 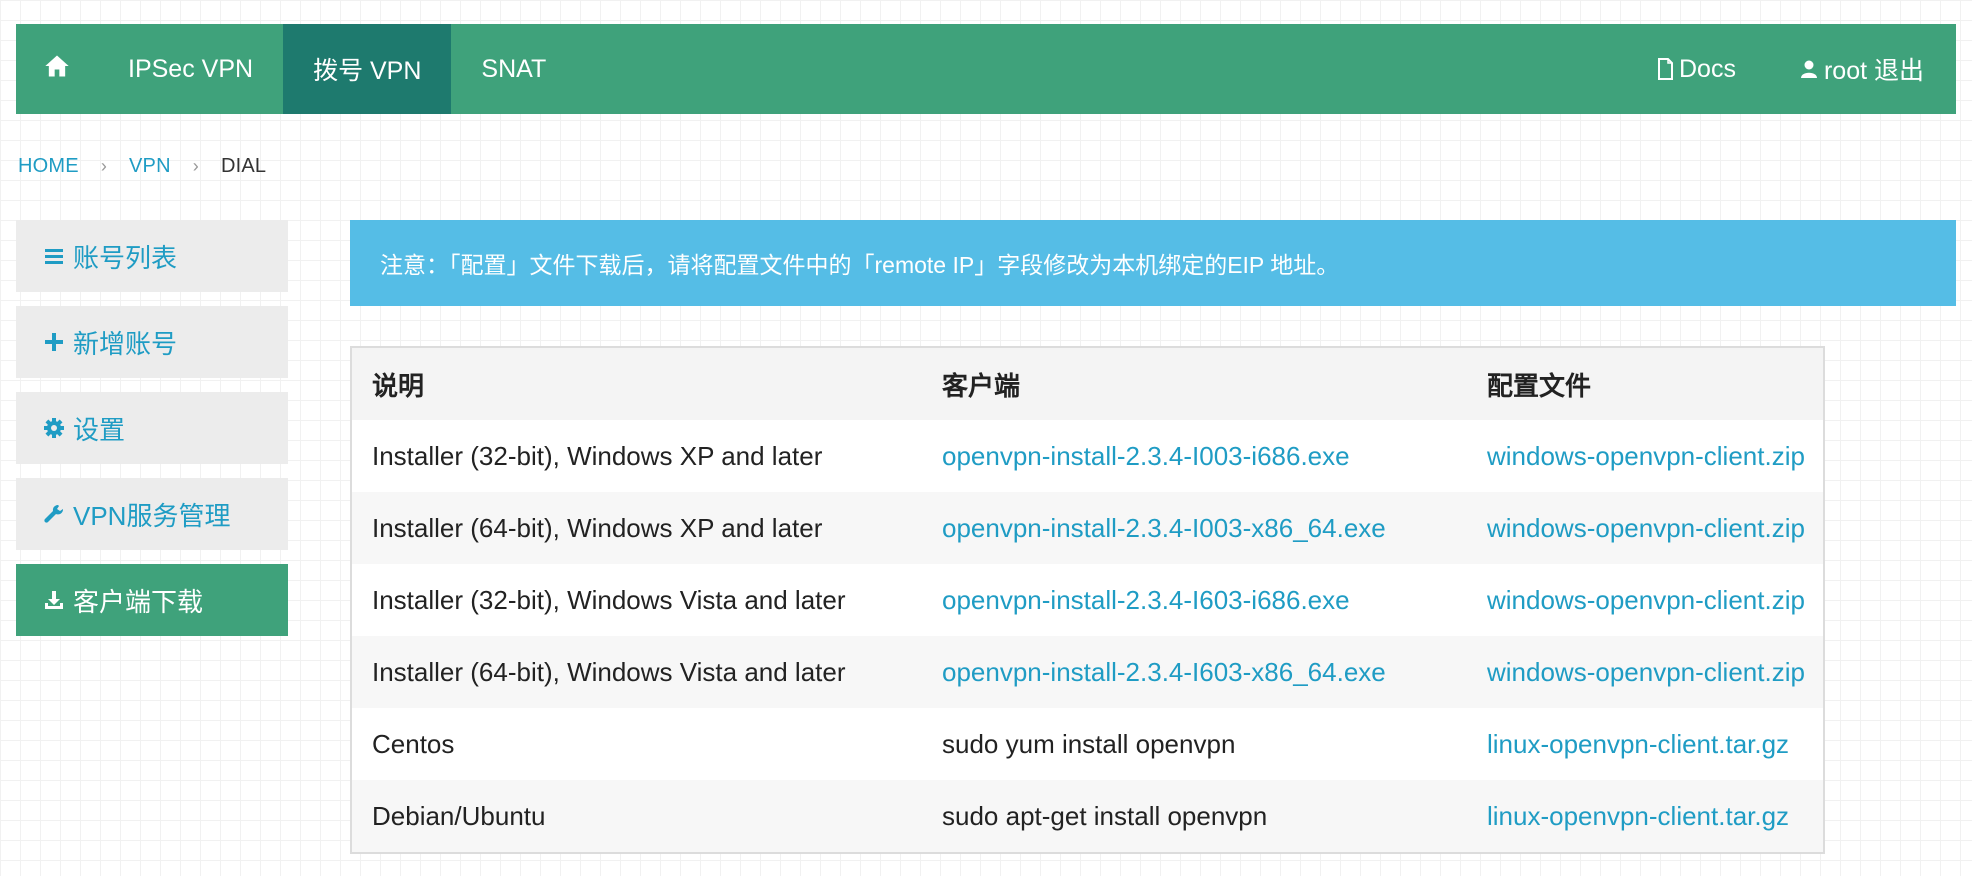 I want to click on sidebar-item-label: 客户端下载, so click(x=138, y=601).